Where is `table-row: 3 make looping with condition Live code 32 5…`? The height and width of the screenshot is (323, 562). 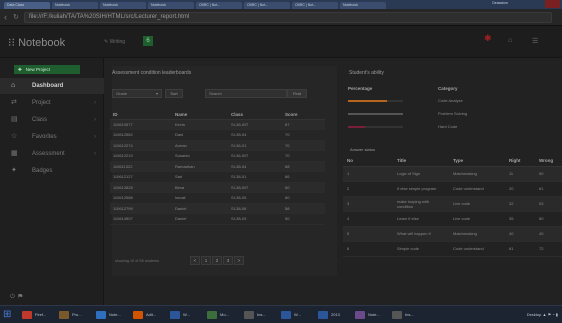
table-row: 3 make looping with condition Live code 32 5… is located at coordinates (452, 204).